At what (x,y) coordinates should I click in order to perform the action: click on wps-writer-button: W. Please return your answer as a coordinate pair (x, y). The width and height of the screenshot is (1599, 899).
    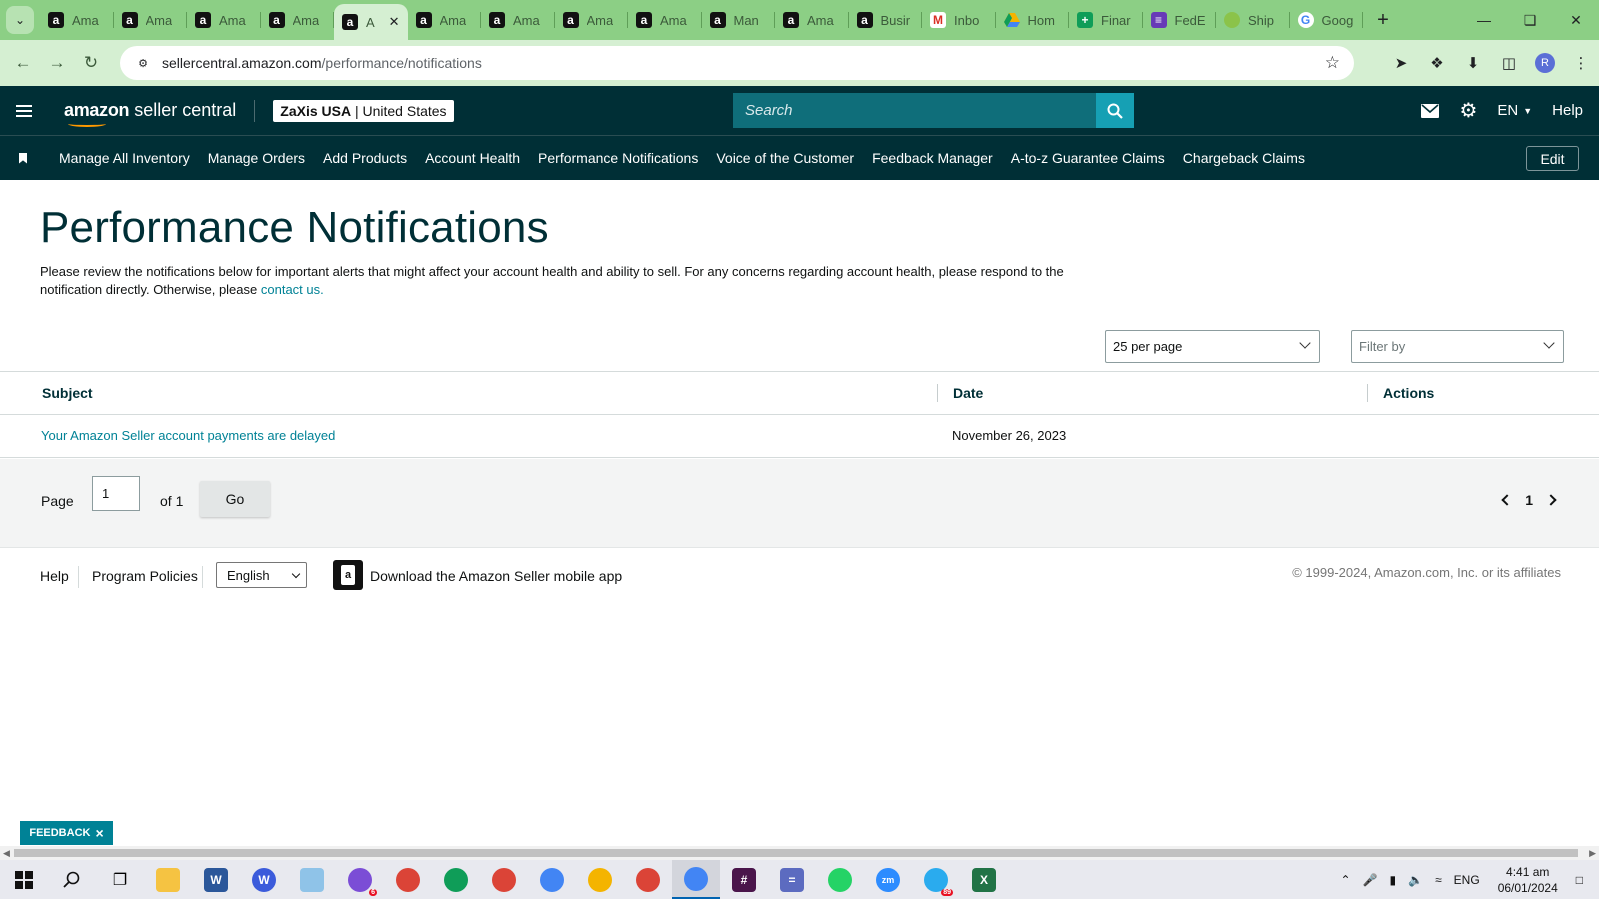
    Looking at the image, I should click on (264, 879).